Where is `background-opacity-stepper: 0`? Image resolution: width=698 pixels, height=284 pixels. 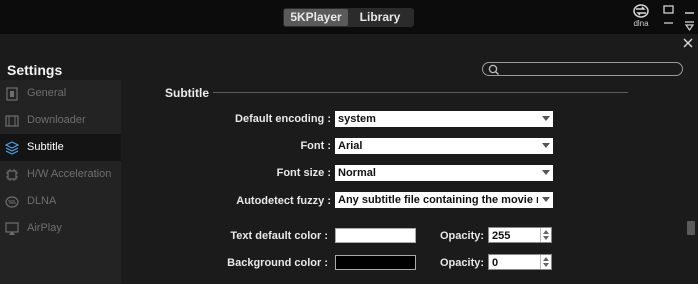 background-opacity-stepper: 0 is located at coordinates (520, 262).